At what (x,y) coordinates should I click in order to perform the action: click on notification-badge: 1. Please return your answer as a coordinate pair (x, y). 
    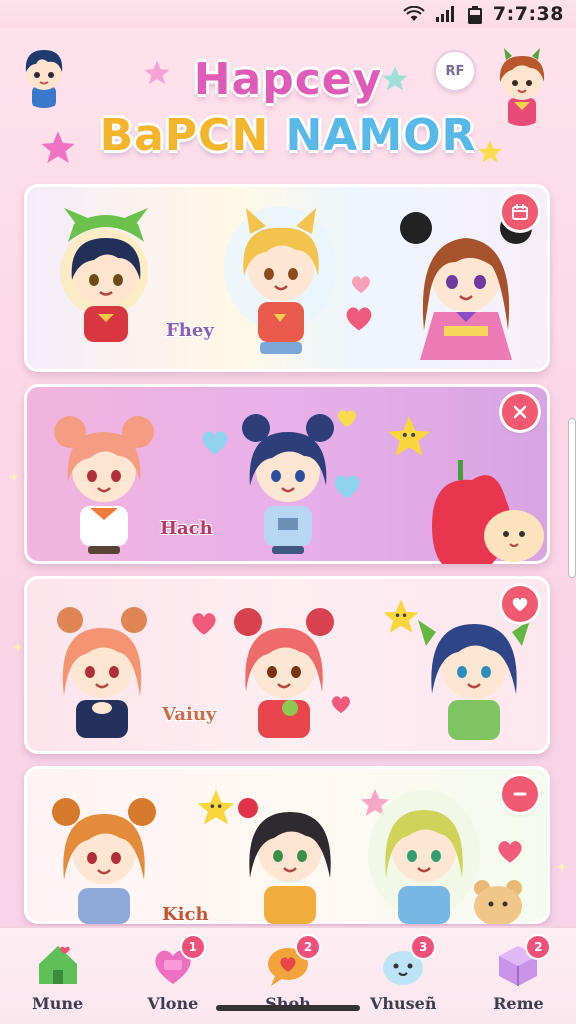
    Looking at the image, I should click on (192, 947).